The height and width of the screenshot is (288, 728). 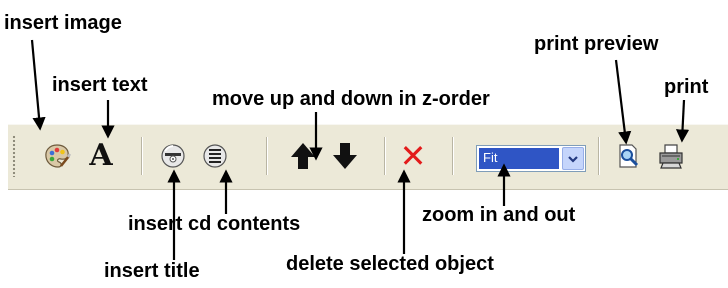 I want to click on label-print-preview: print preview, so click(x=596, y=44).